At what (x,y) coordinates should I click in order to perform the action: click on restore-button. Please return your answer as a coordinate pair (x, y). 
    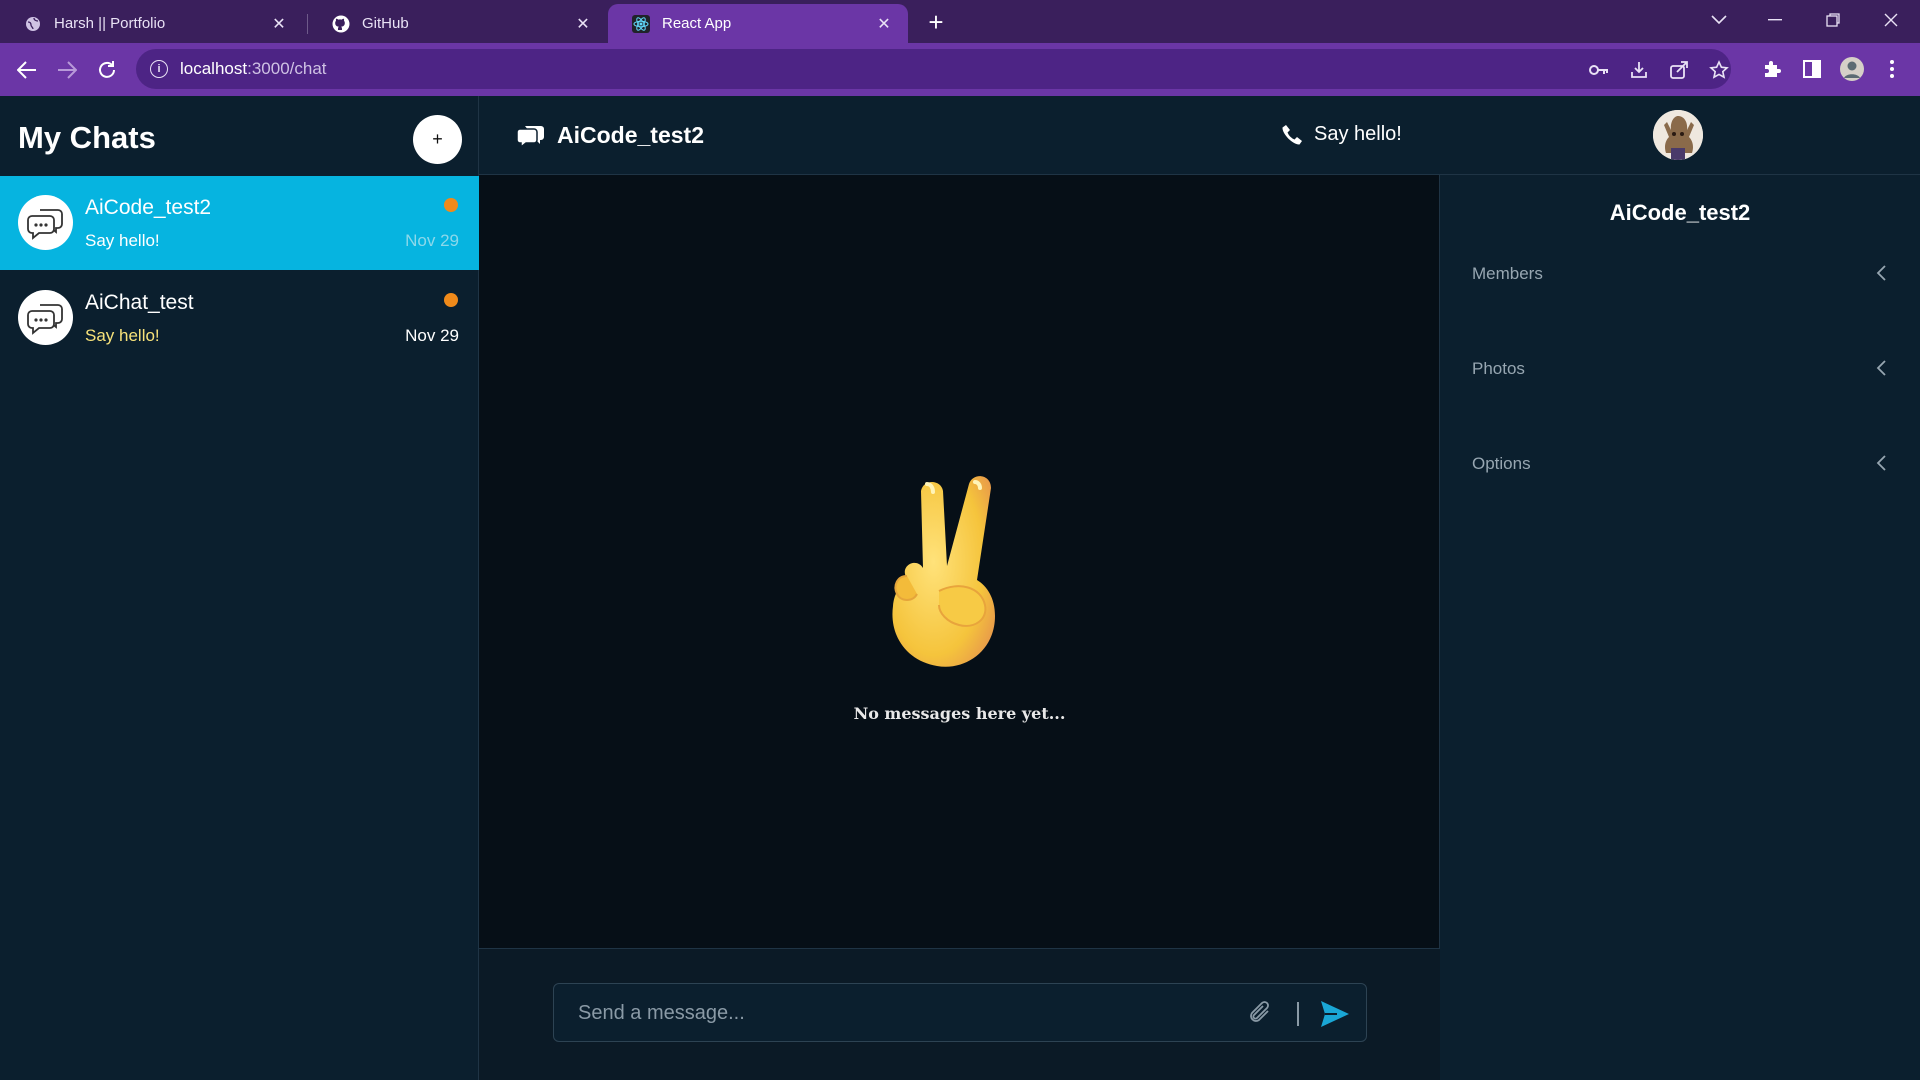
    Looking at the image, I should click on (1833, 20).